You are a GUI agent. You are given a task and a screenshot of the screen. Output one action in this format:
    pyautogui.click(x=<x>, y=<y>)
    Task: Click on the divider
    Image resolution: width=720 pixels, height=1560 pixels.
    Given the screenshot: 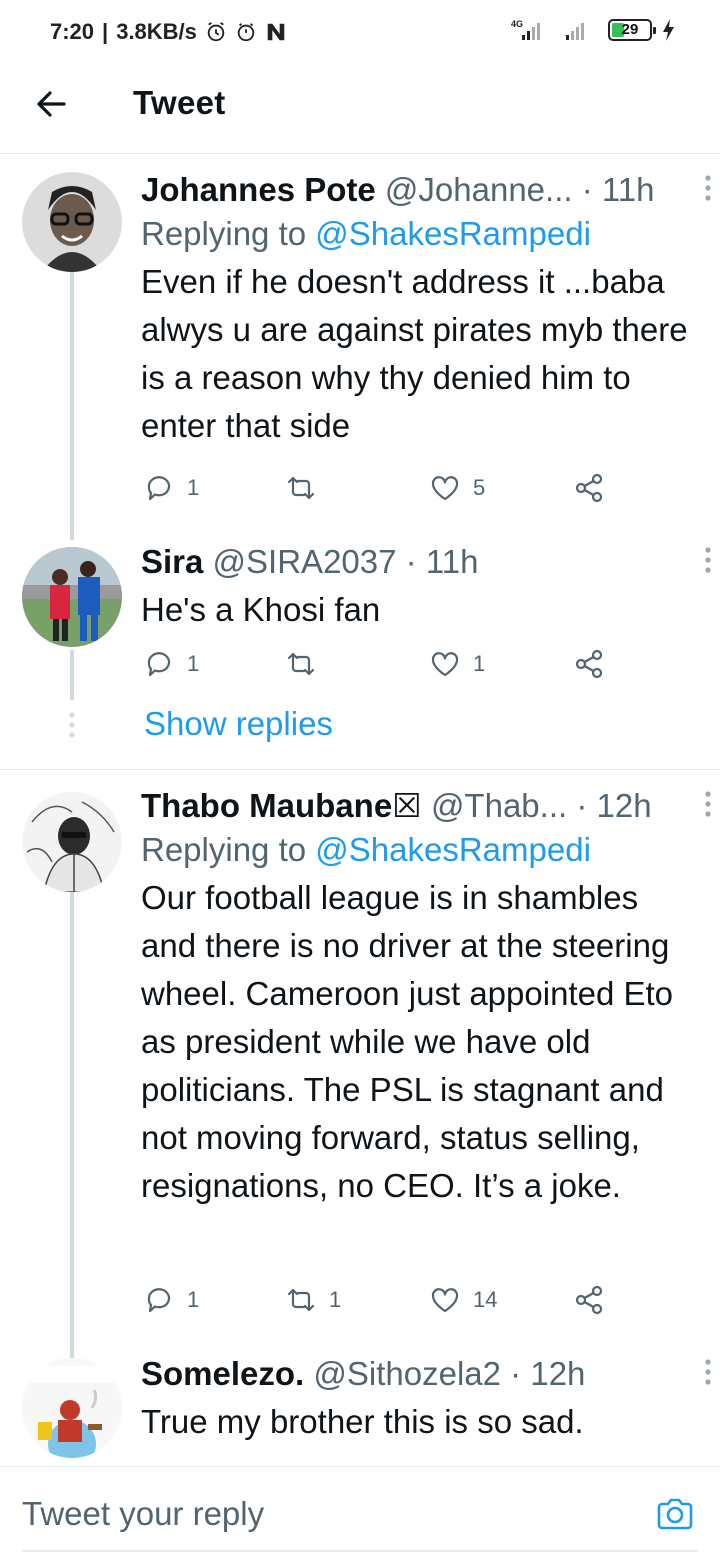 What is the action you would take?
    pyautogui.click(x=360, y=769)
    